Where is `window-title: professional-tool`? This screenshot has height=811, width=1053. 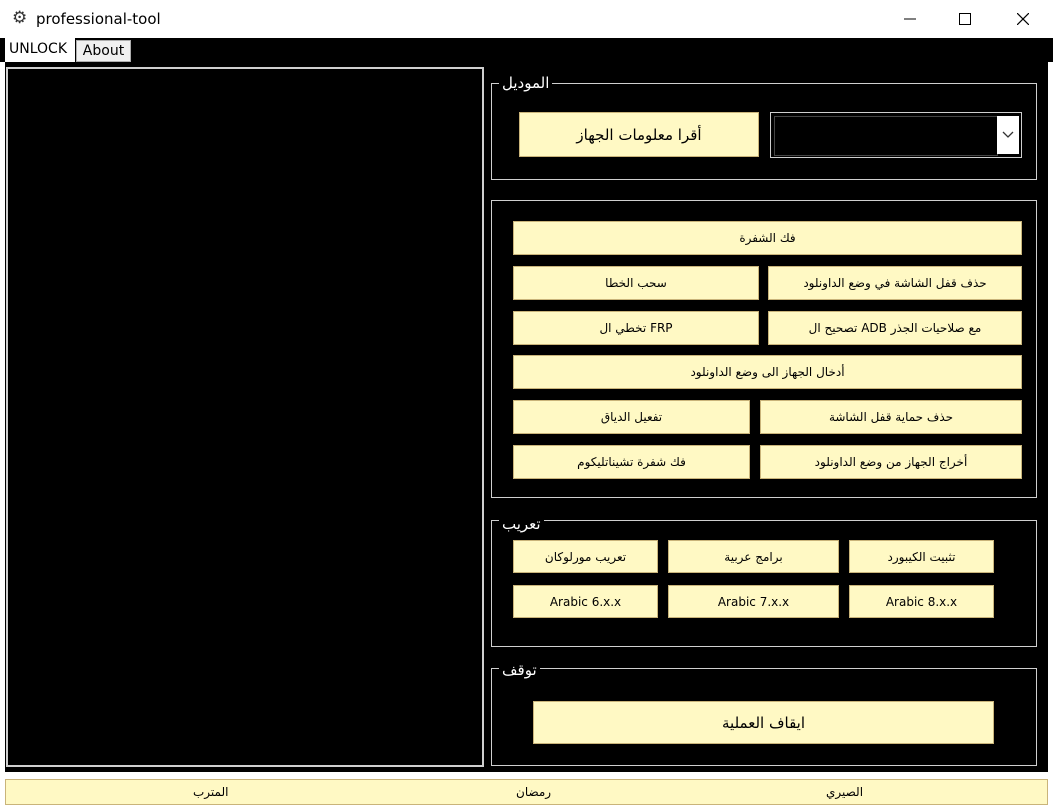
window-title: professional-tool is located at coordinates (98, 19).